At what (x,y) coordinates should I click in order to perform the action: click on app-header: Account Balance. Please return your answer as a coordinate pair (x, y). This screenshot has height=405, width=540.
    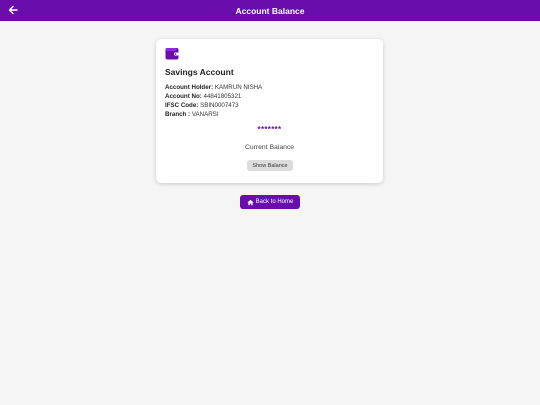
    Looking at the image, I should click on (270, 10).